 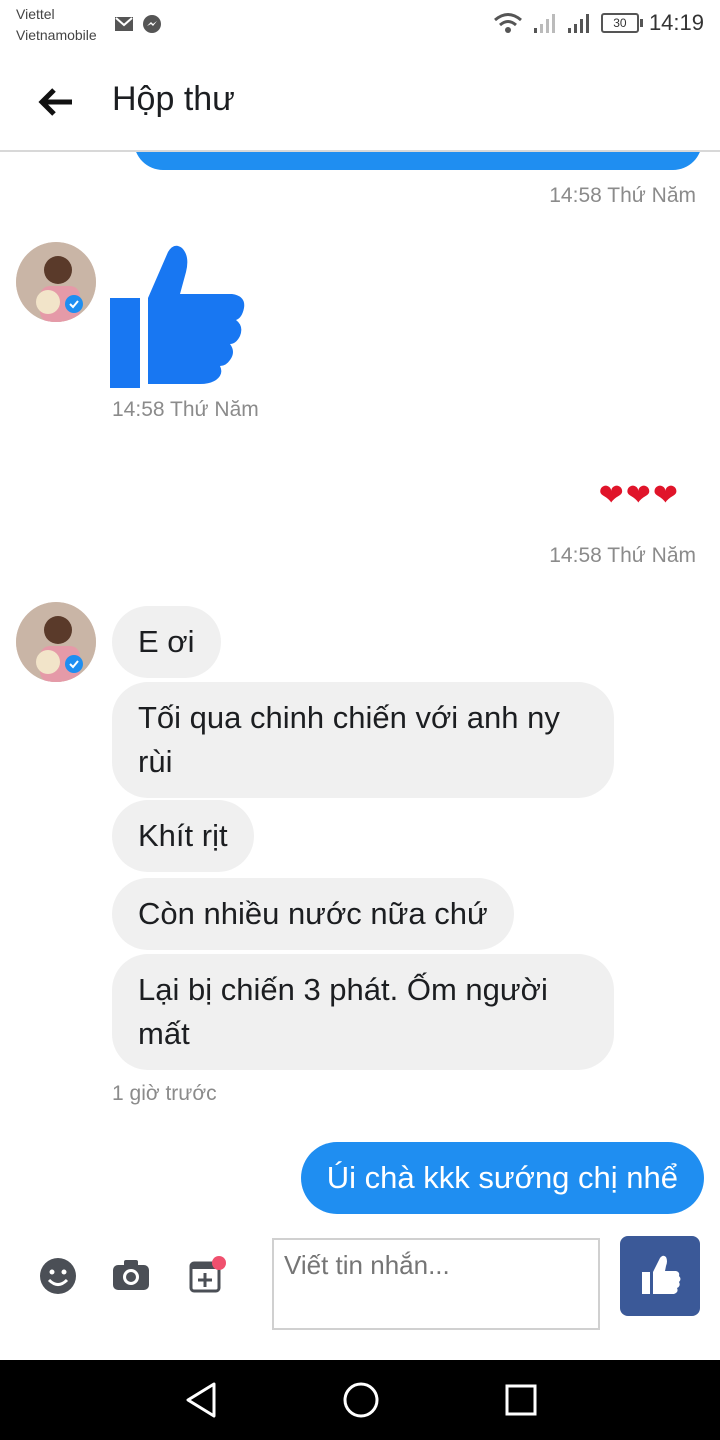 I want to click on emoji-icon, so click(x=58, y=1276).